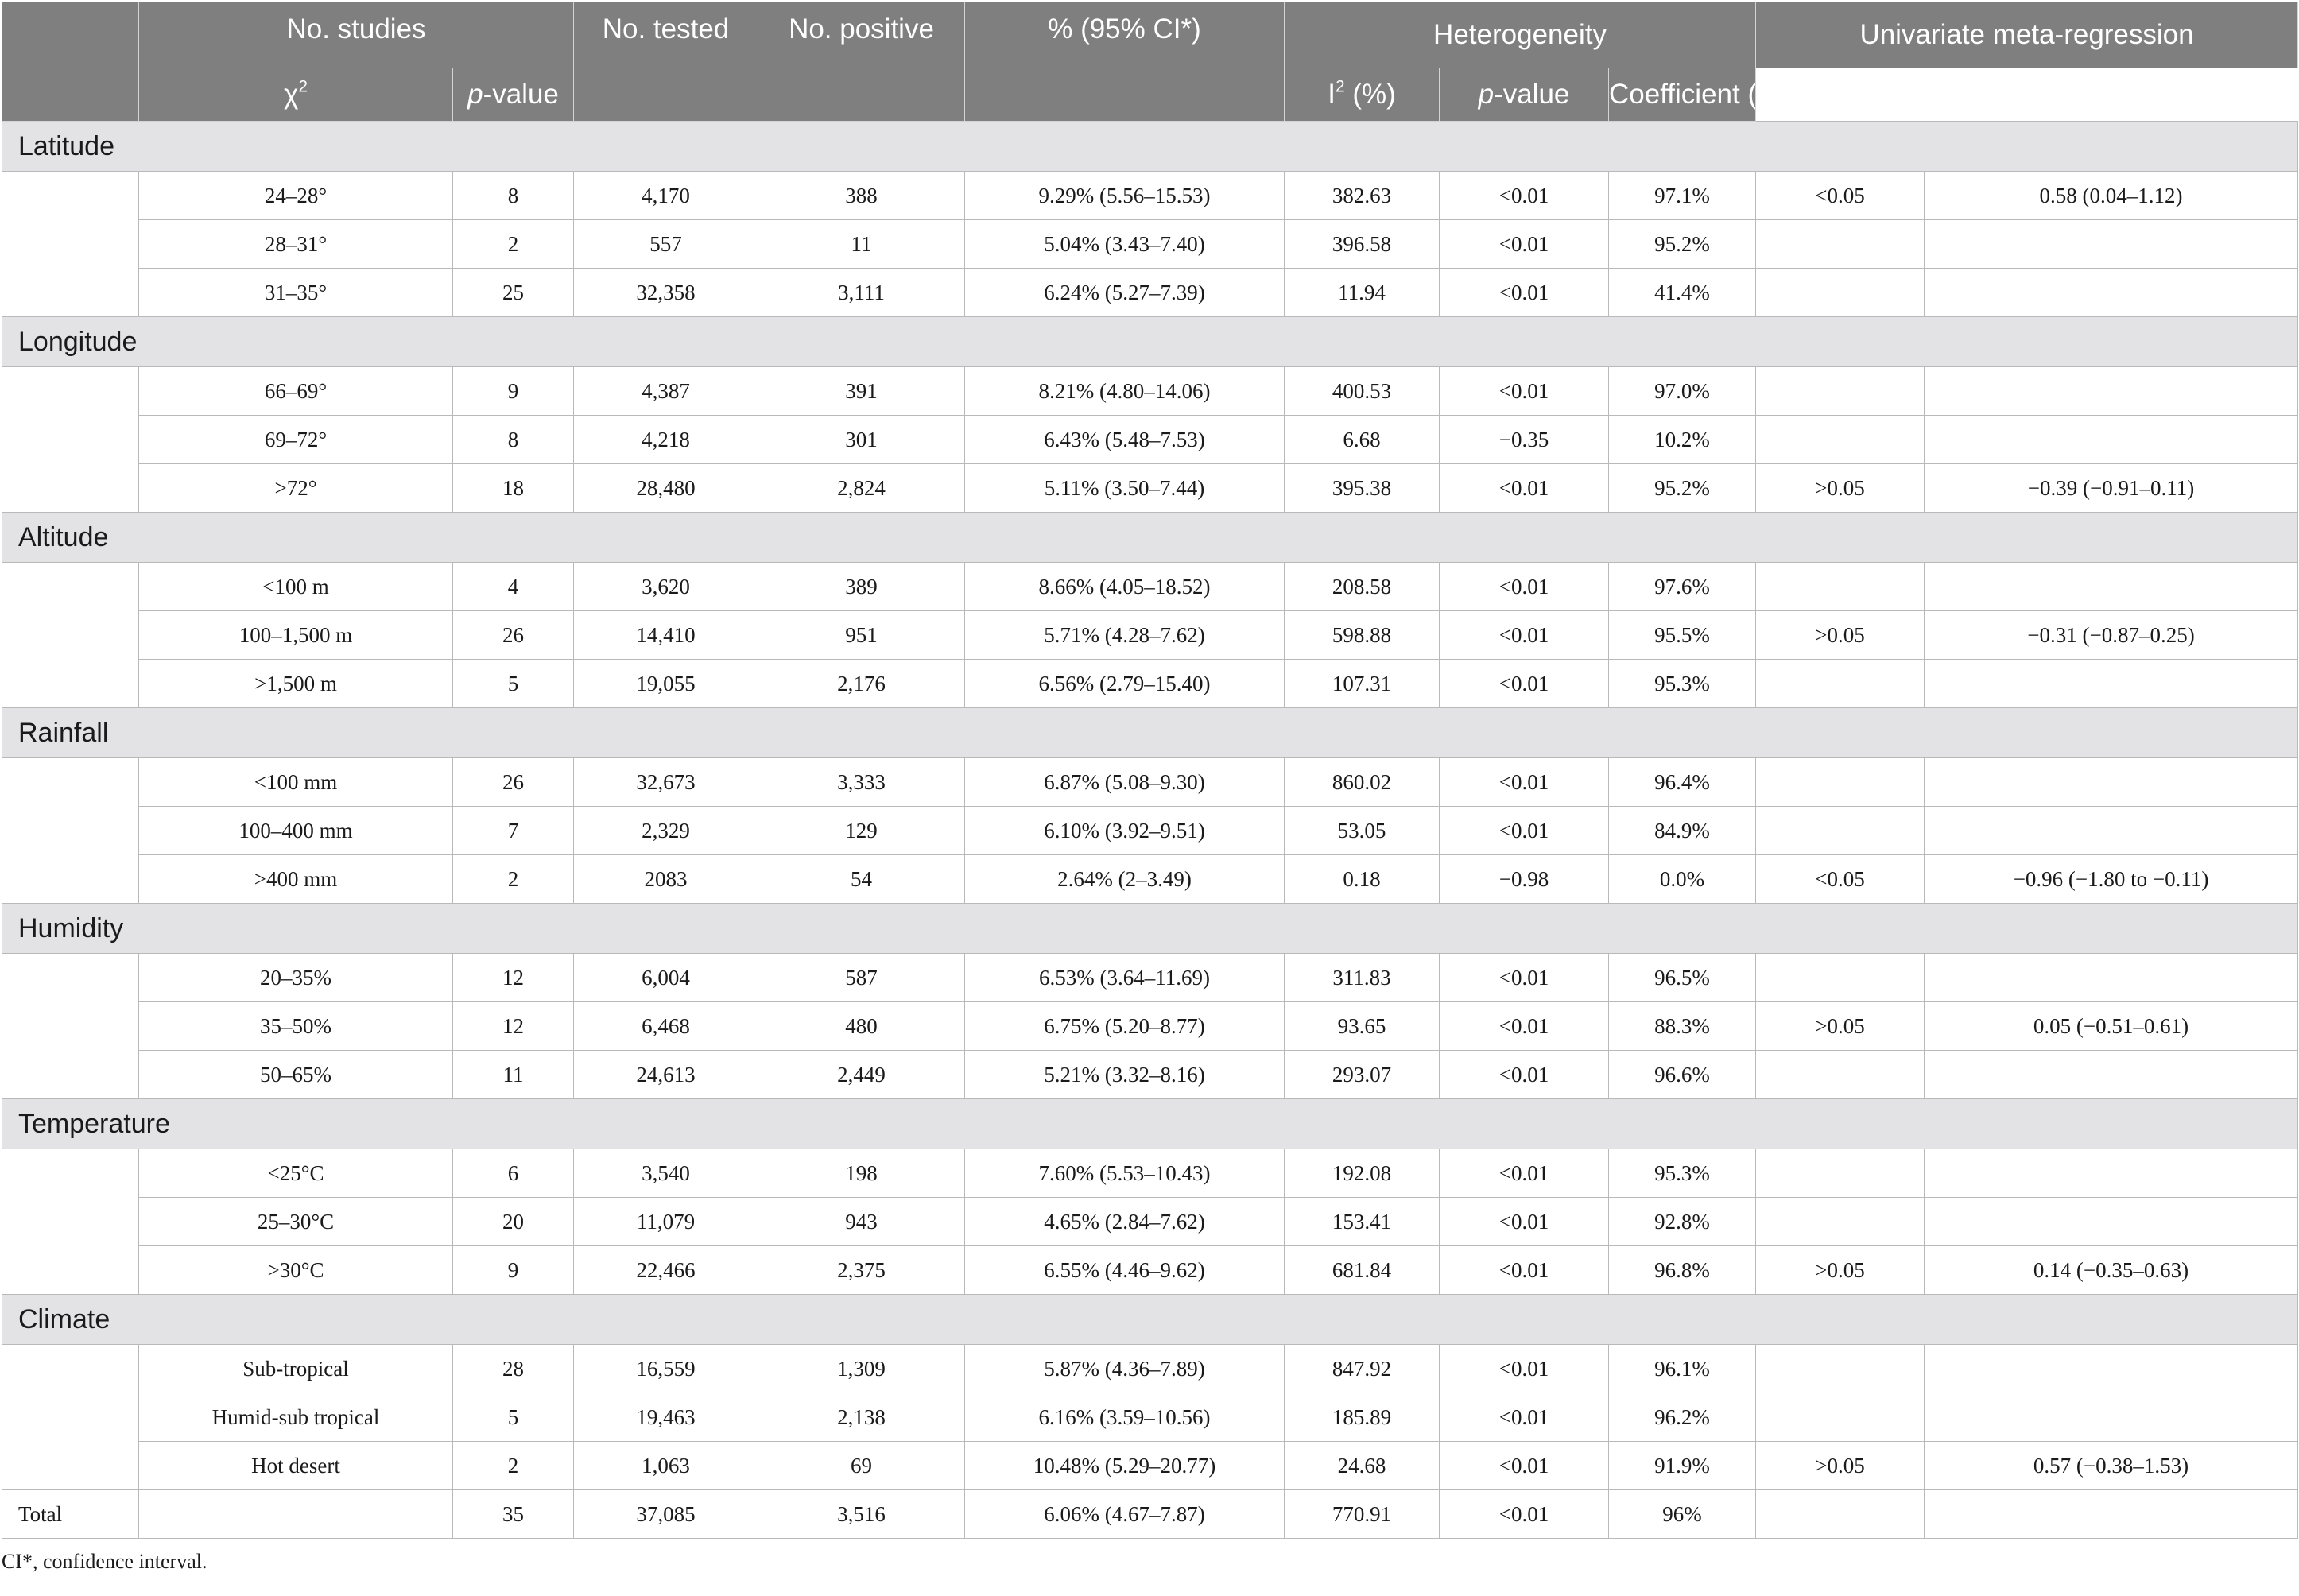 Image resolution: width=2299 pixels, height=1596 pixels. What do you see at coordinates (1362, 391) in the screenshot?
I see `cell-chi2: 400.53` at bounding box center [1362, 391].